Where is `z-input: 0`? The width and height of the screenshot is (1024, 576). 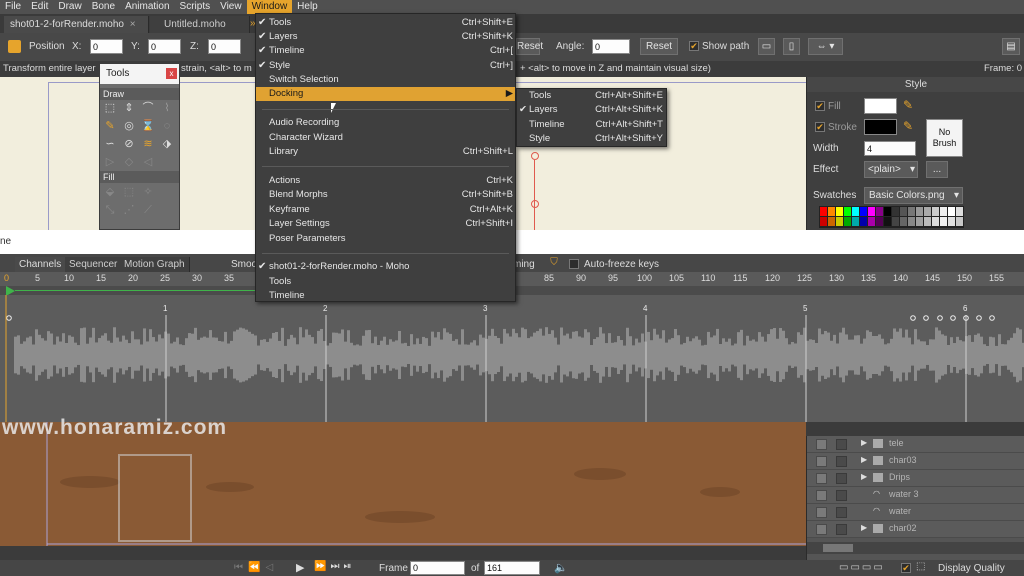
z-input: 0 is located at coordinates (224, 46).